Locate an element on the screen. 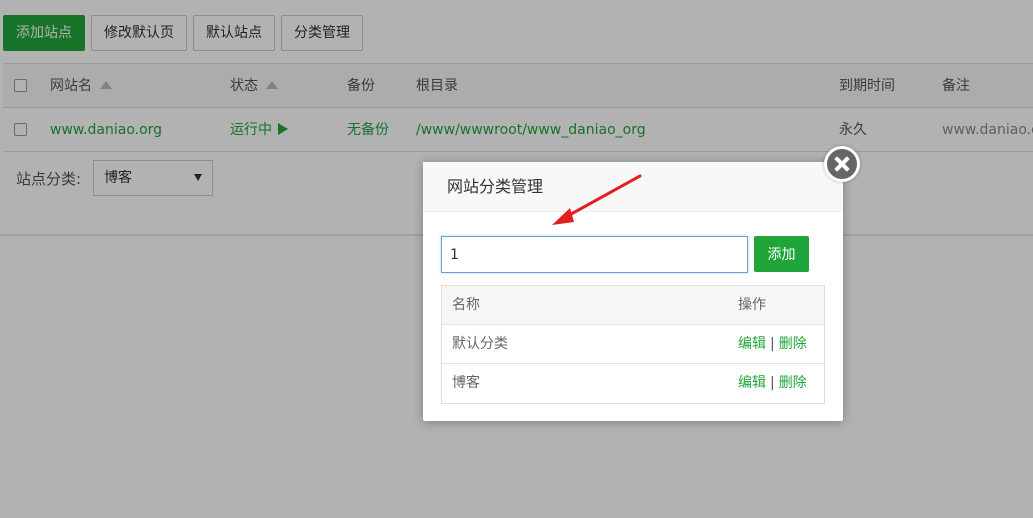  category-name-input is located at coordinates (594, 254).